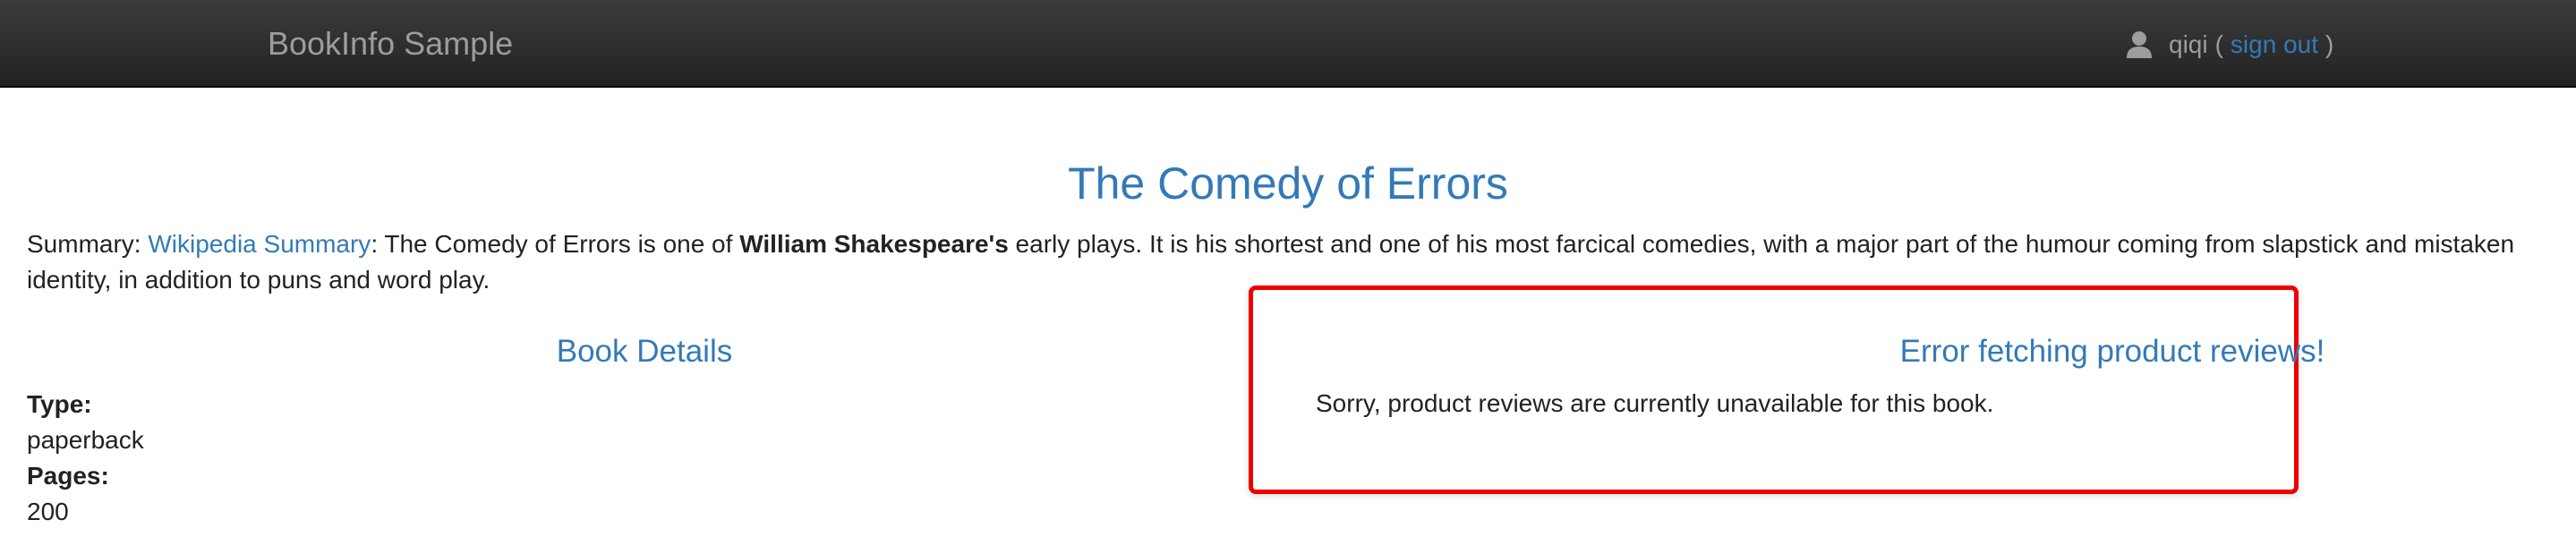  What do you see at coordinates (2274, 44) in the screenshot?
I see `sign-out-link: sign out` at bounding box center [2274, 44].